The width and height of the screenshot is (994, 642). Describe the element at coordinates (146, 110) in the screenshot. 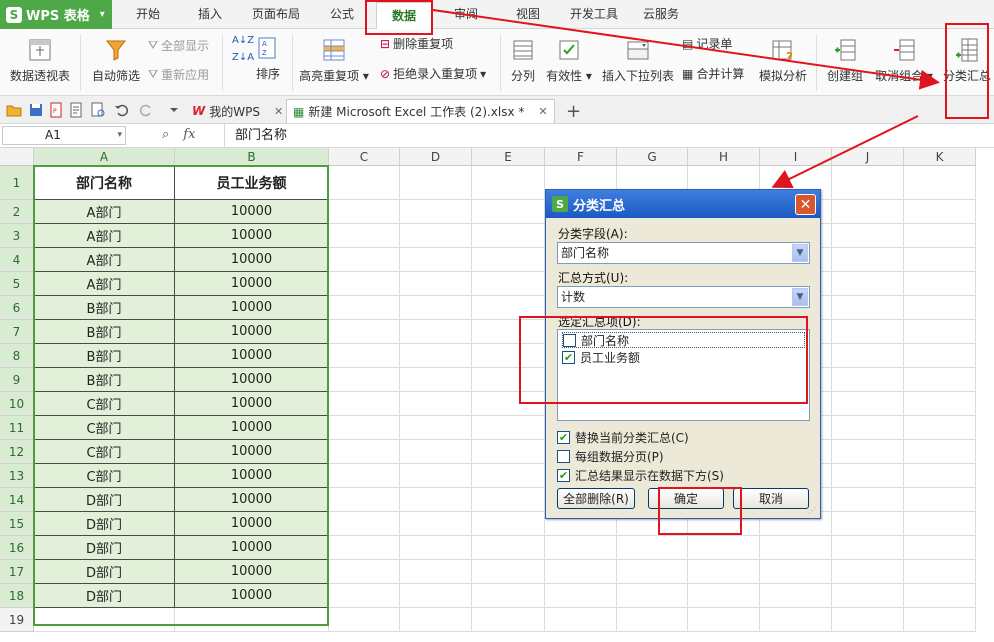

I see `redo-icon` at that location.